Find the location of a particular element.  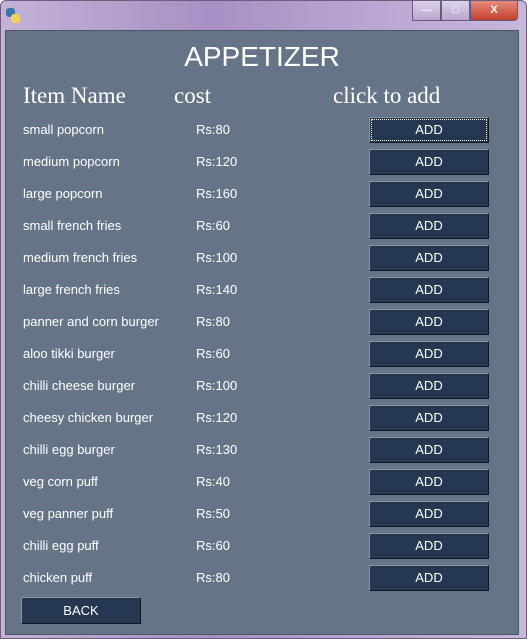

header-click-to-add: click to add is located at coordinates (387, 95).